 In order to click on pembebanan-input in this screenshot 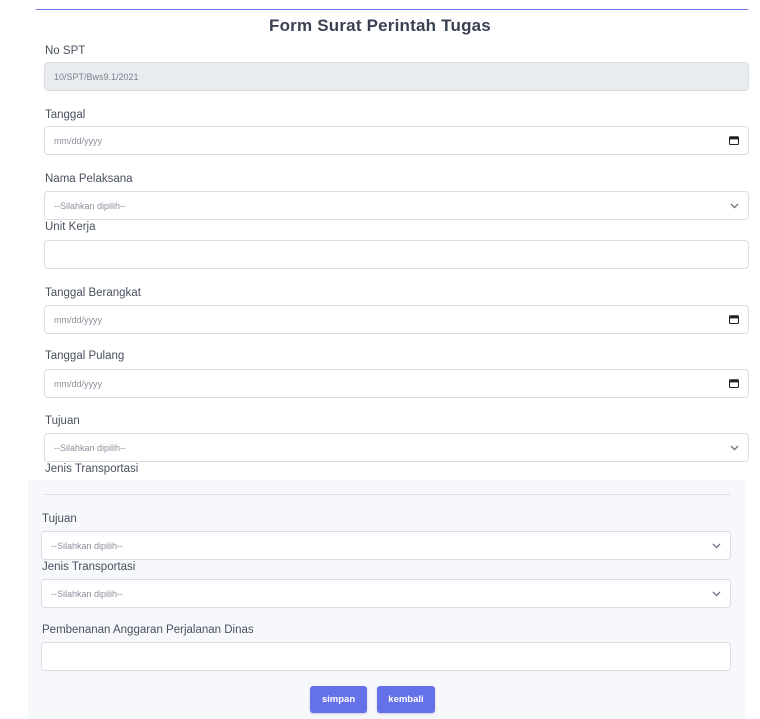, I will do `click(386, 656)`.